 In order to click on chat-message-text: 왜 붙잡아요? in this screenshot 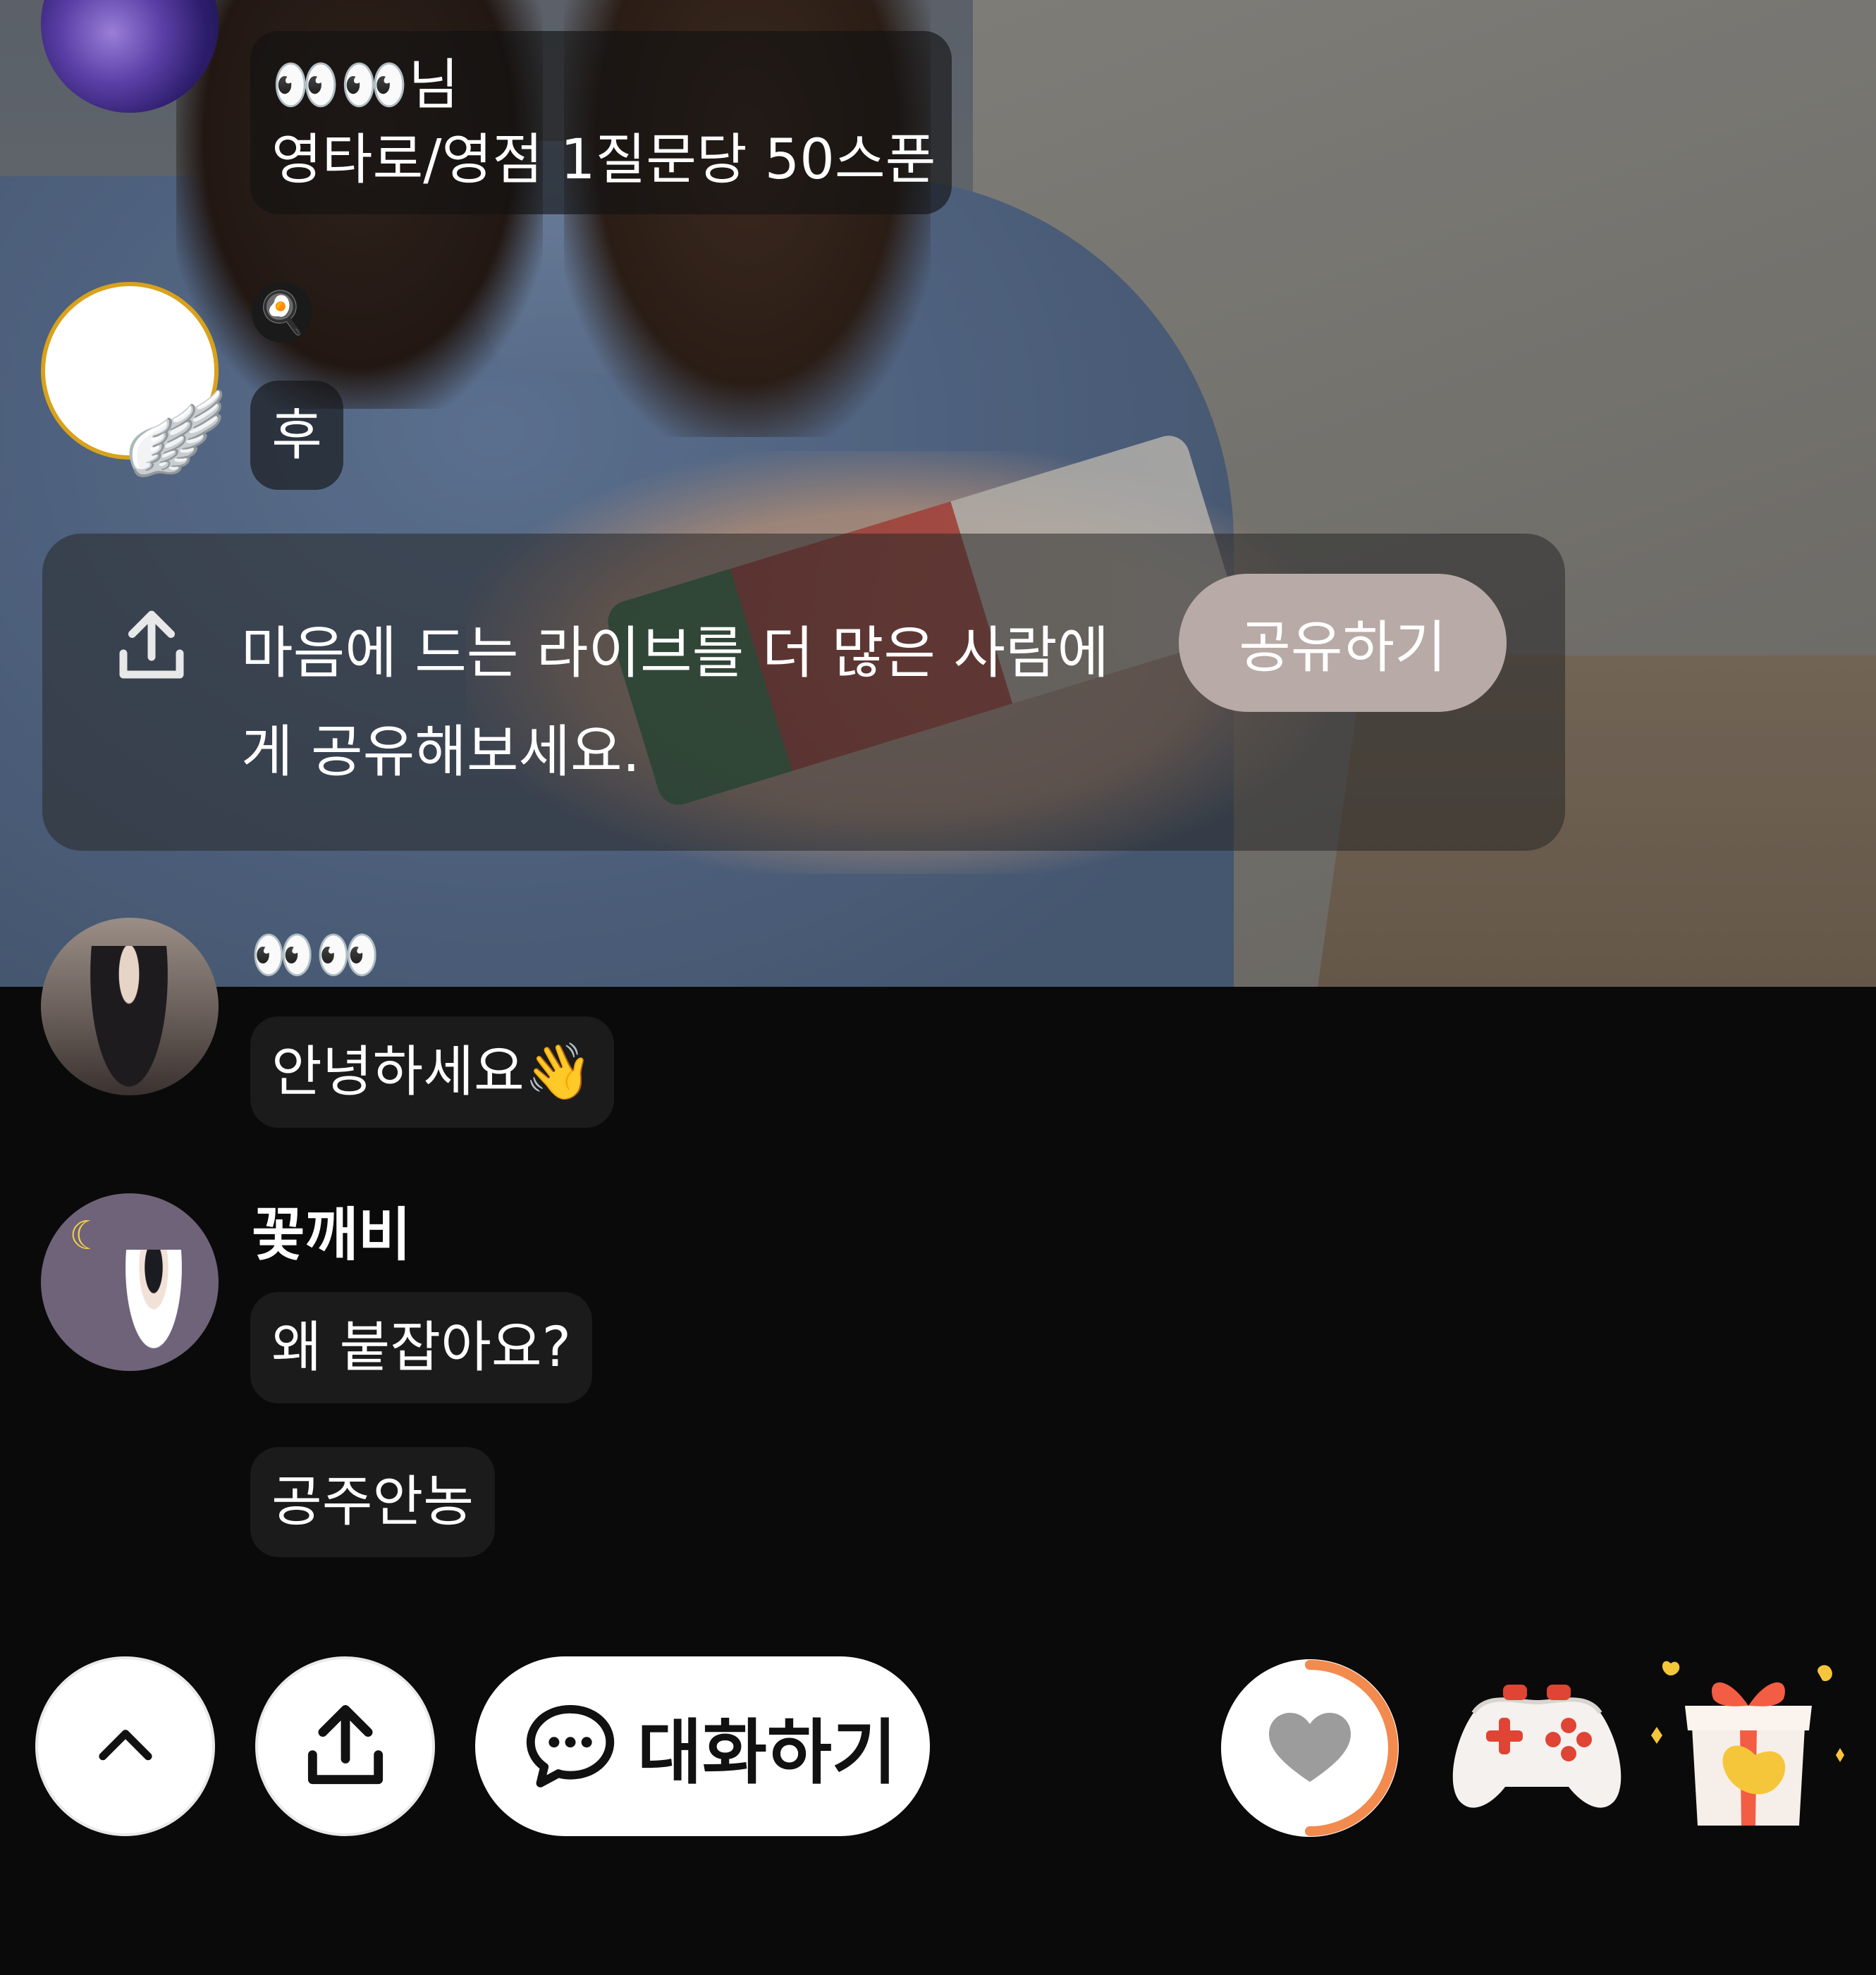, I will do `click(421, 1347)`.